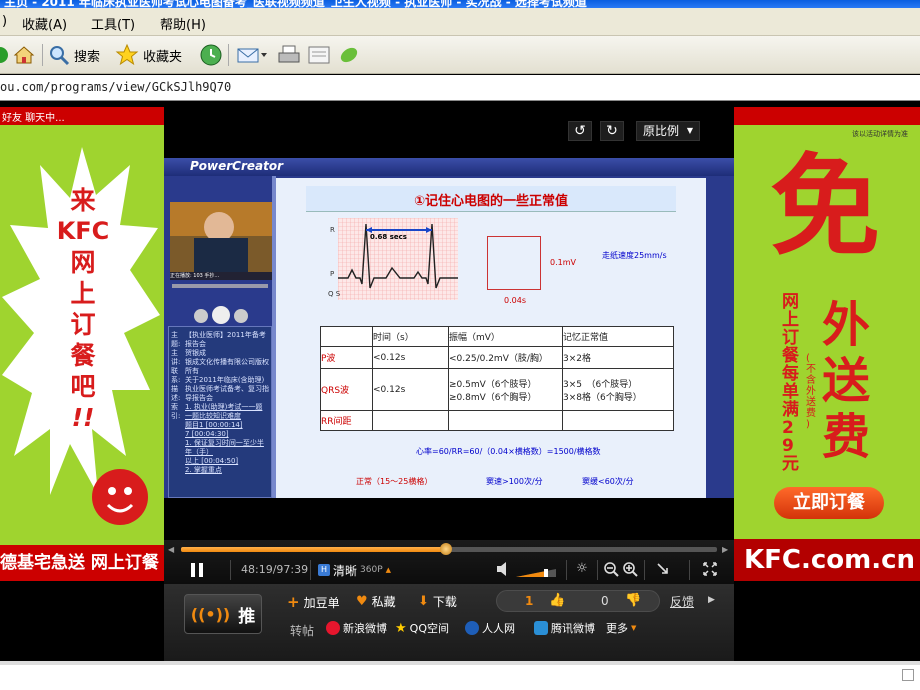 The height and width of the screenshot is (690, 920). I want to click on mail-button, so click(252, 55).